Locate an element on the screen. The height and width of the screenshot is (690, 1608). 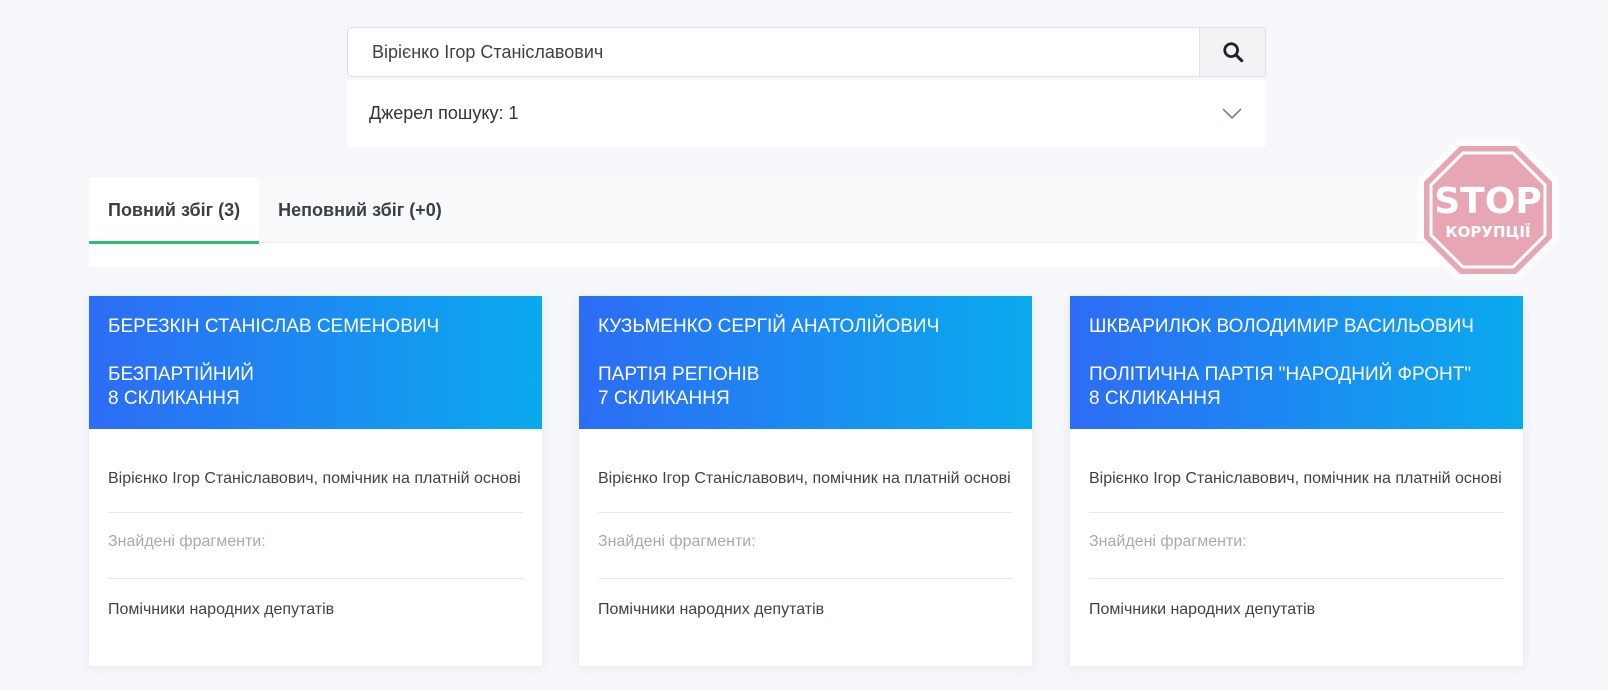
chevron-down-icon is located at coordinates (1232, 113).